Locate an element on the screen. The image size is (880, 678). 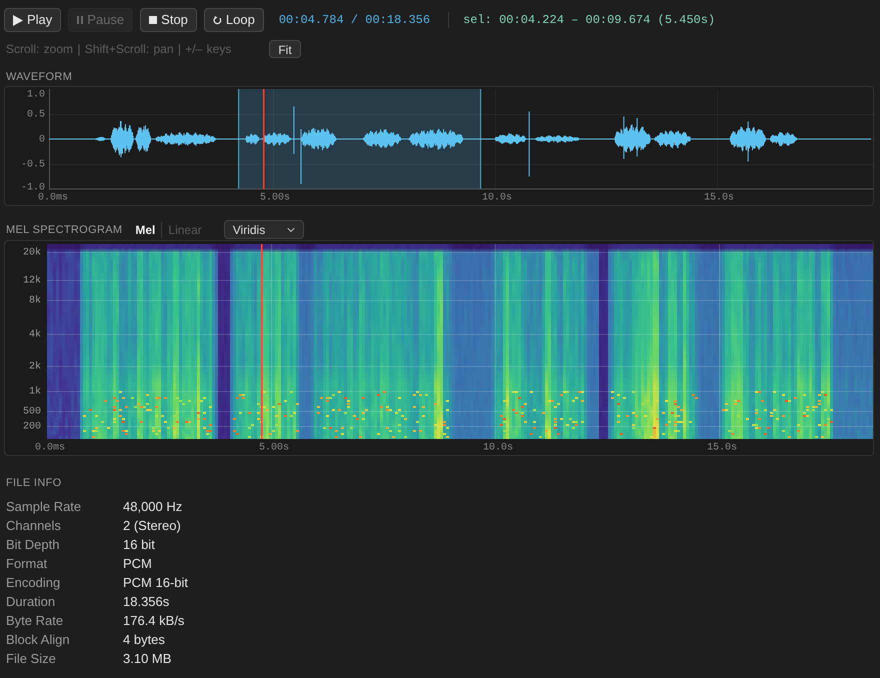
info-label: Encoding is located at coordinates (33, 583).